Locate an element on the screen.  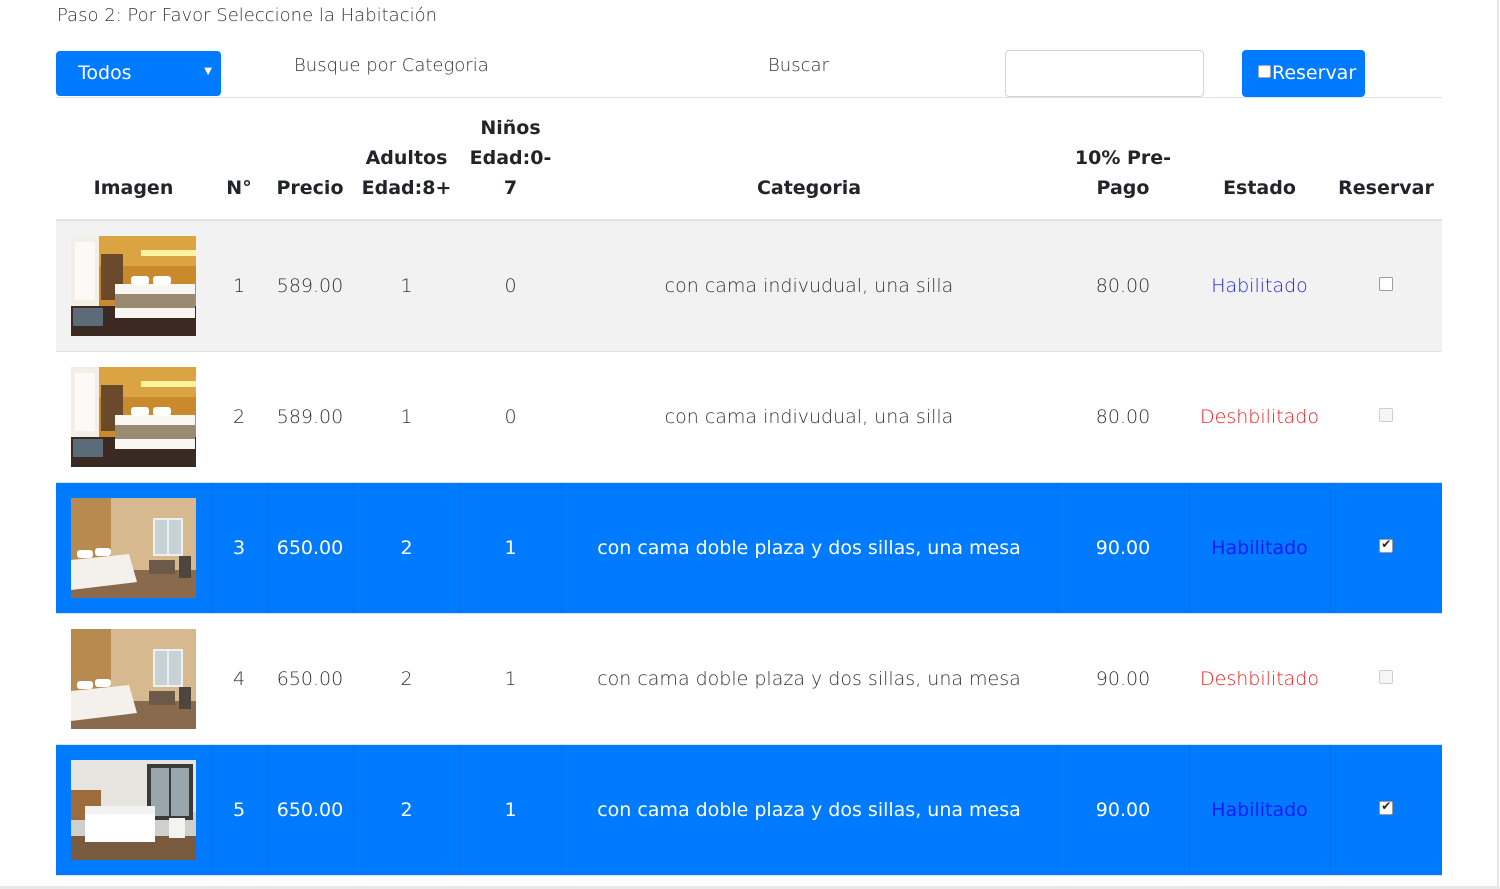
category-select: Todos ▼ is located at coordinates (138, 73).